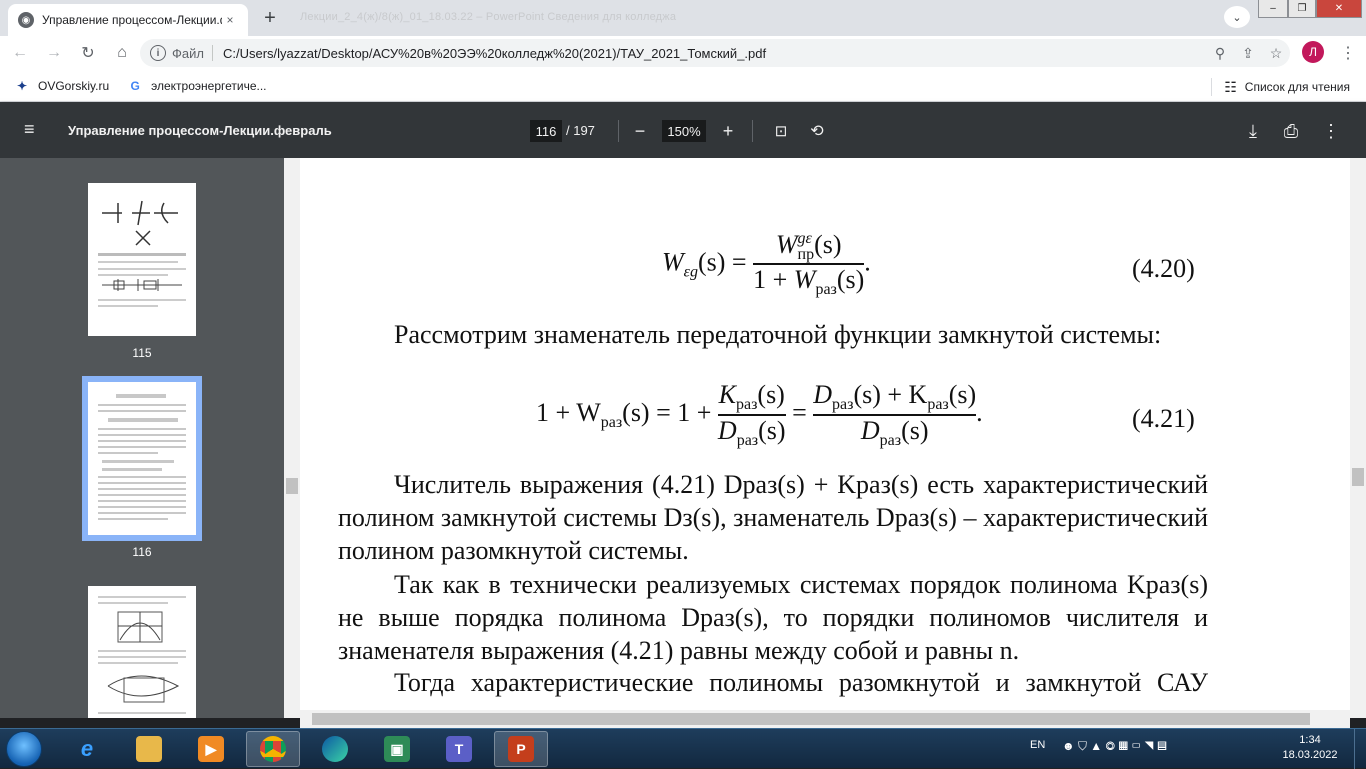 The image size is (1366, 769). Describe the element at coordinates (1114, 746) in the screenshot. I see `tray-icons: ☻ ⛉ ▲ ◎ ▦ ▭ ◥ ▤` at that location.